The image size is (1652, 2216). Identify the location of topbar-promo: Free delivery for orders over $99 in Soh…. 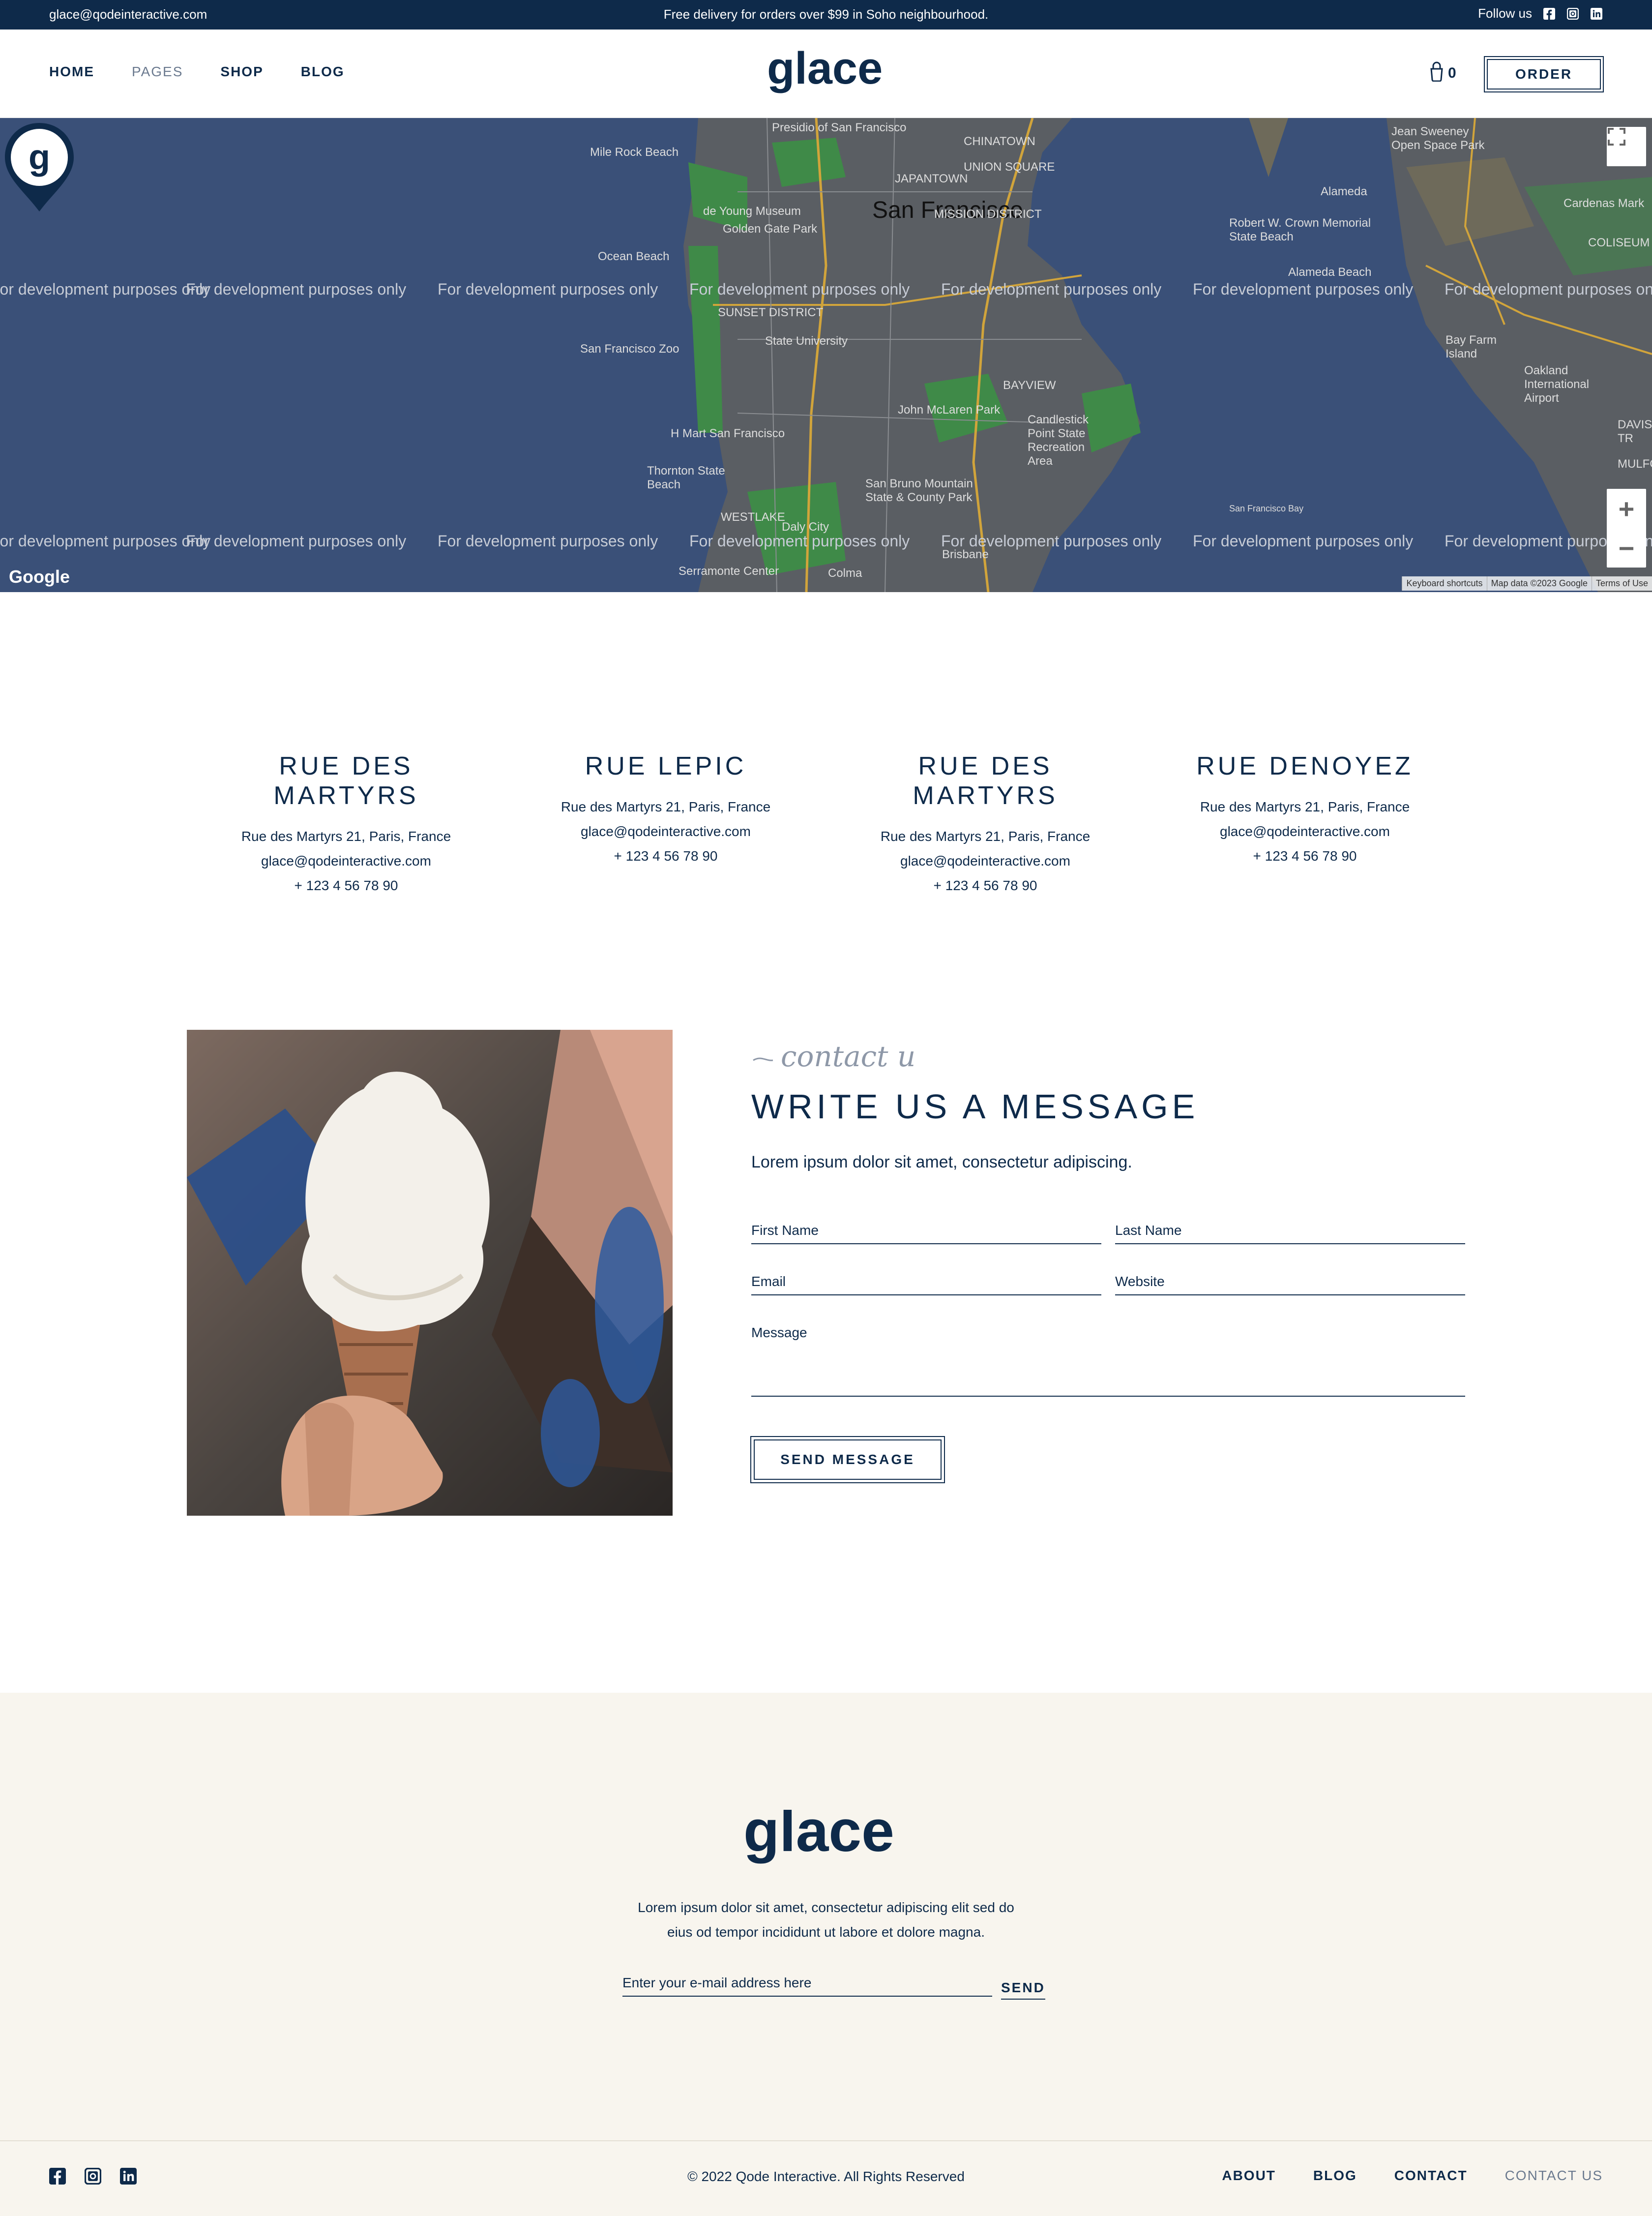
(826, 15).